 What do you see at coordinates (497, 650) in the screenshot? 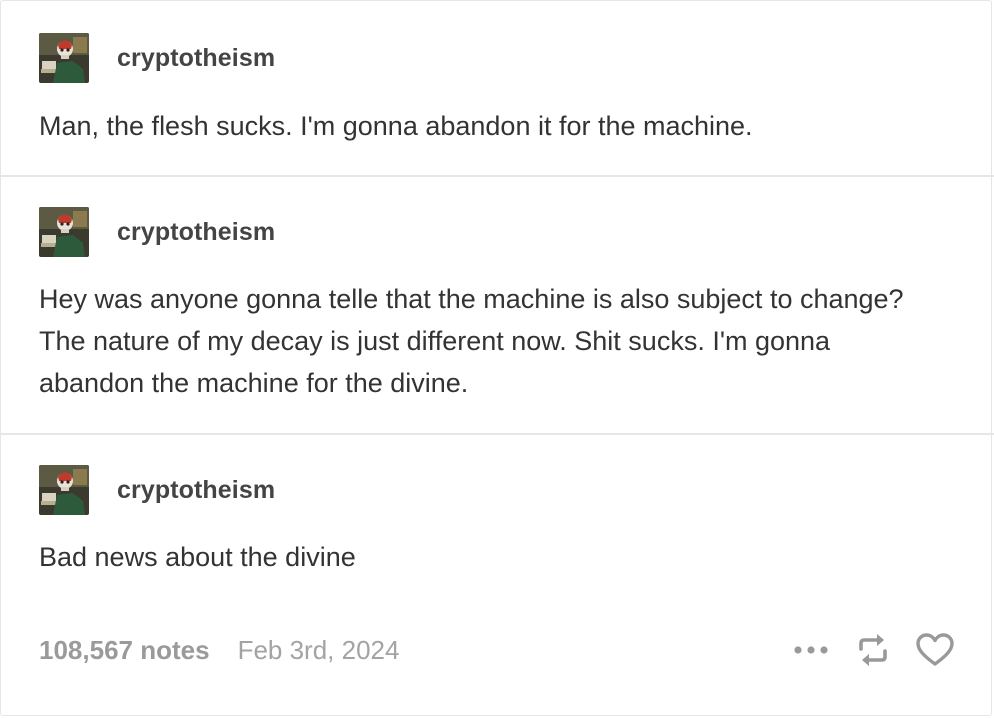
I see `post-footer: 108,567 notes Feb 3rd, 2024` at bounding box center [497, 650].